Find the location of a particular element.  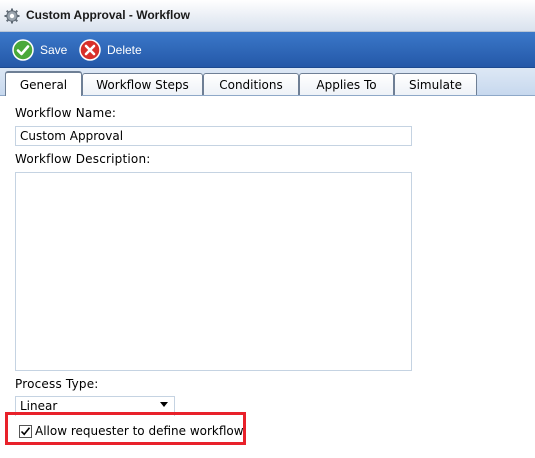

tab-simulate: Simulate is located at coordinates (435, 84).